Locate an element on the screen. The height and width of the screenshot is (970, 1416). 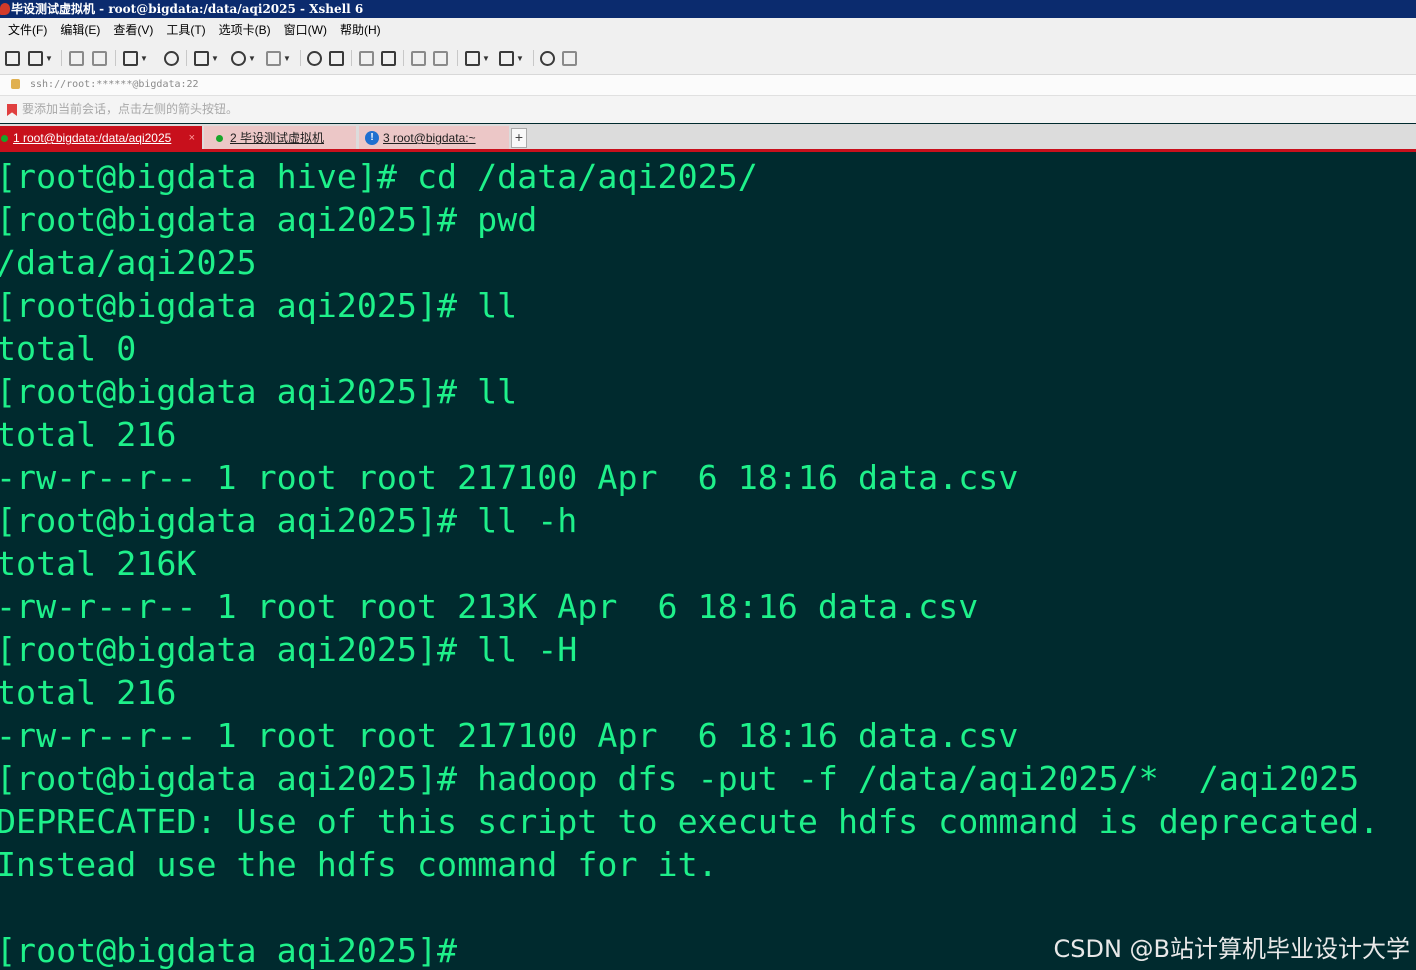
open-folder-icon is located at coordinates (35, 58).